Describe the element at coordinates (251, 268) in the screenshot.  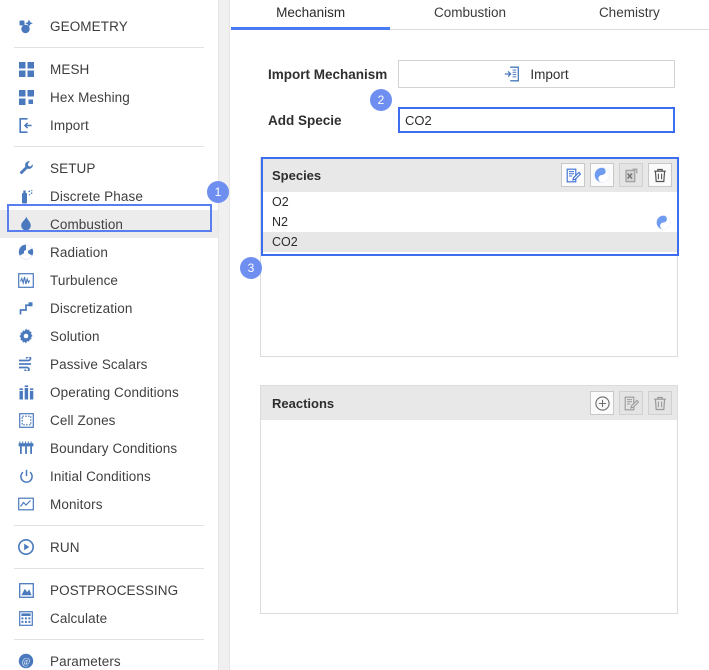
I see `callout-badge-3: 3` at that location.